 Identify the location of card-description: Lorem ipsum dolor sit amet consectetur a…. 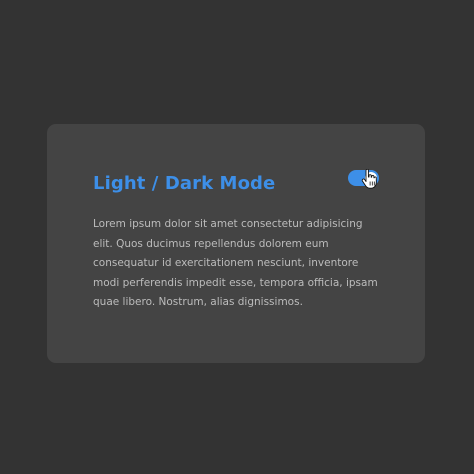
(235, 263).